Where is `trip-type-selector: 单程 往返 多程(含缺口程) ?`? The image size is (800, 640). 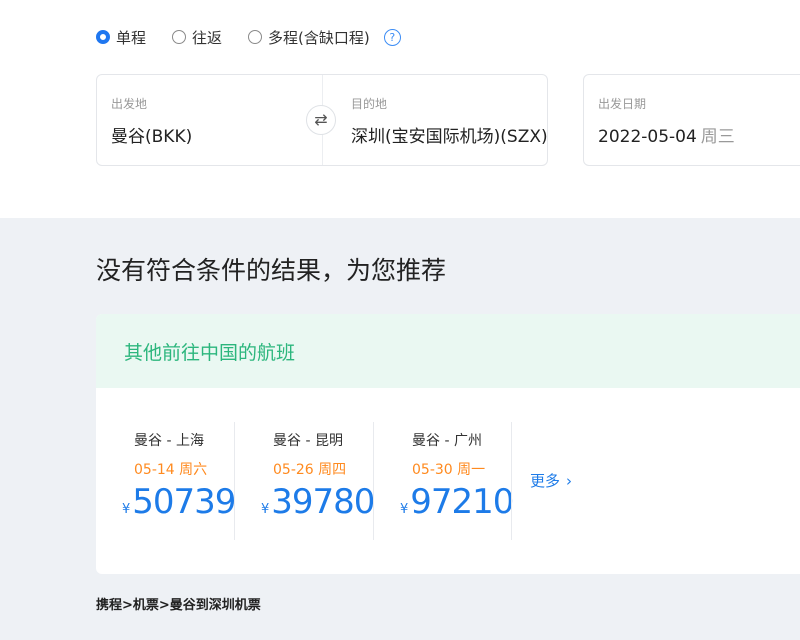
trip-type-selector: 单程 往返 多程(含缺口程) ? is located at coordinates (248, 37).